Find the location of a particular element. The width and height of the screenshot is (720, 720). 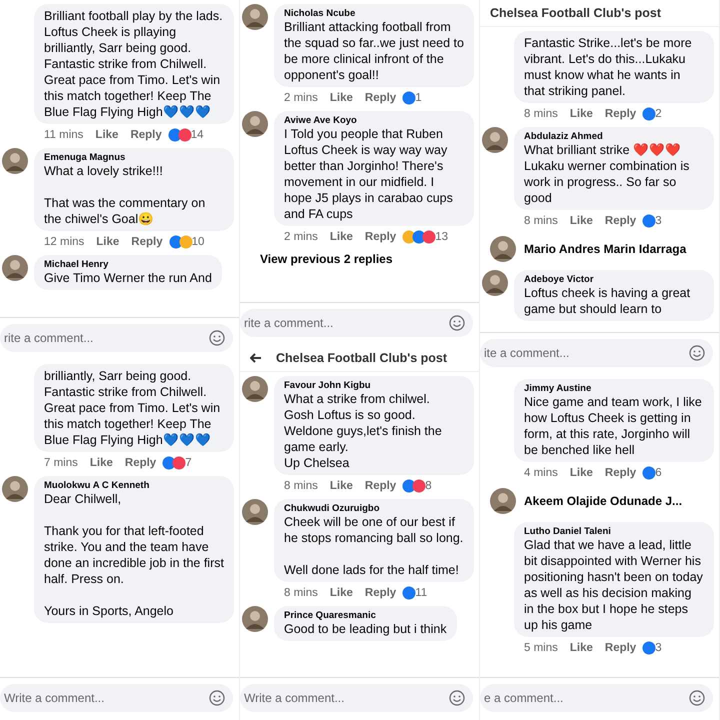

commenter-name: Favour John Kigbu is located at coordinates (374, 385).